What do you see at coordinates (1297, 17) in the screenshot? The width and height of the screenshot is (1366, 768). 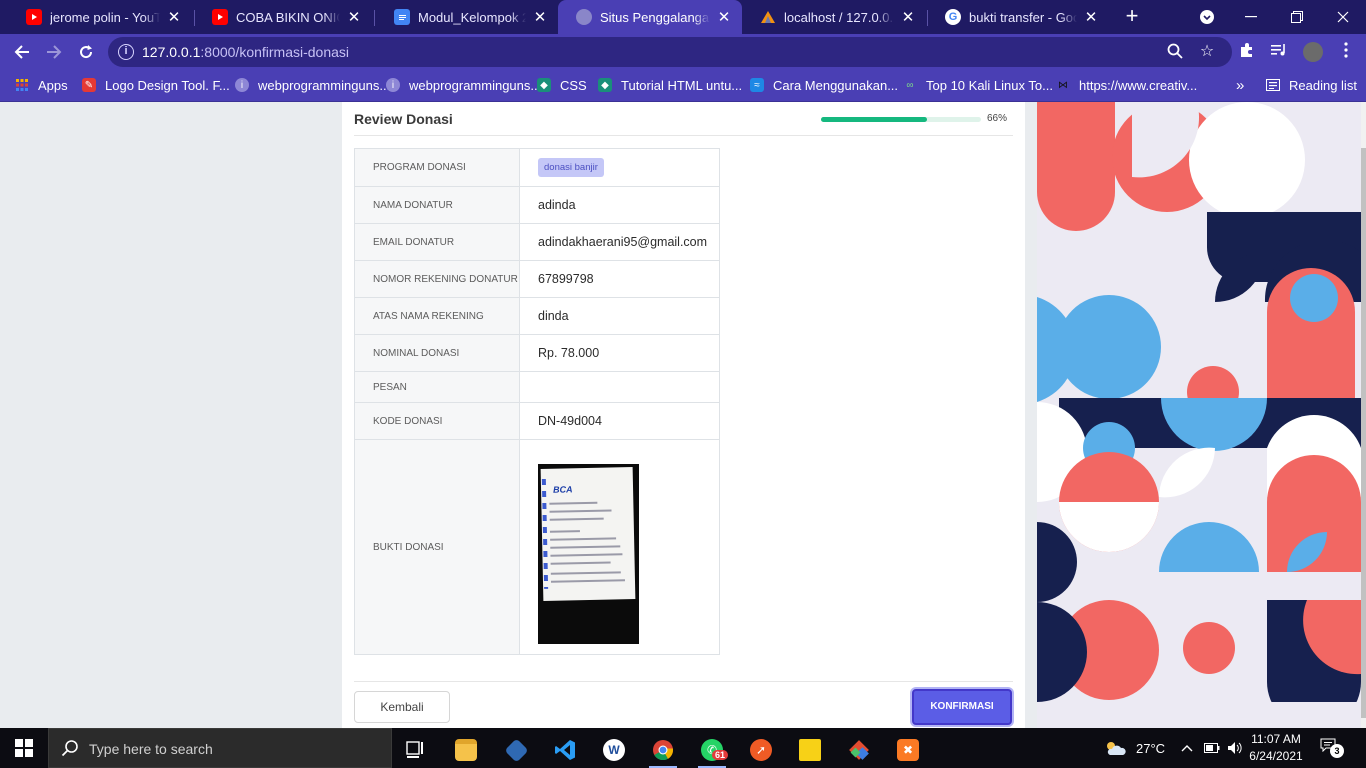 I see `restore-button` at bounding box center [1297, 17].